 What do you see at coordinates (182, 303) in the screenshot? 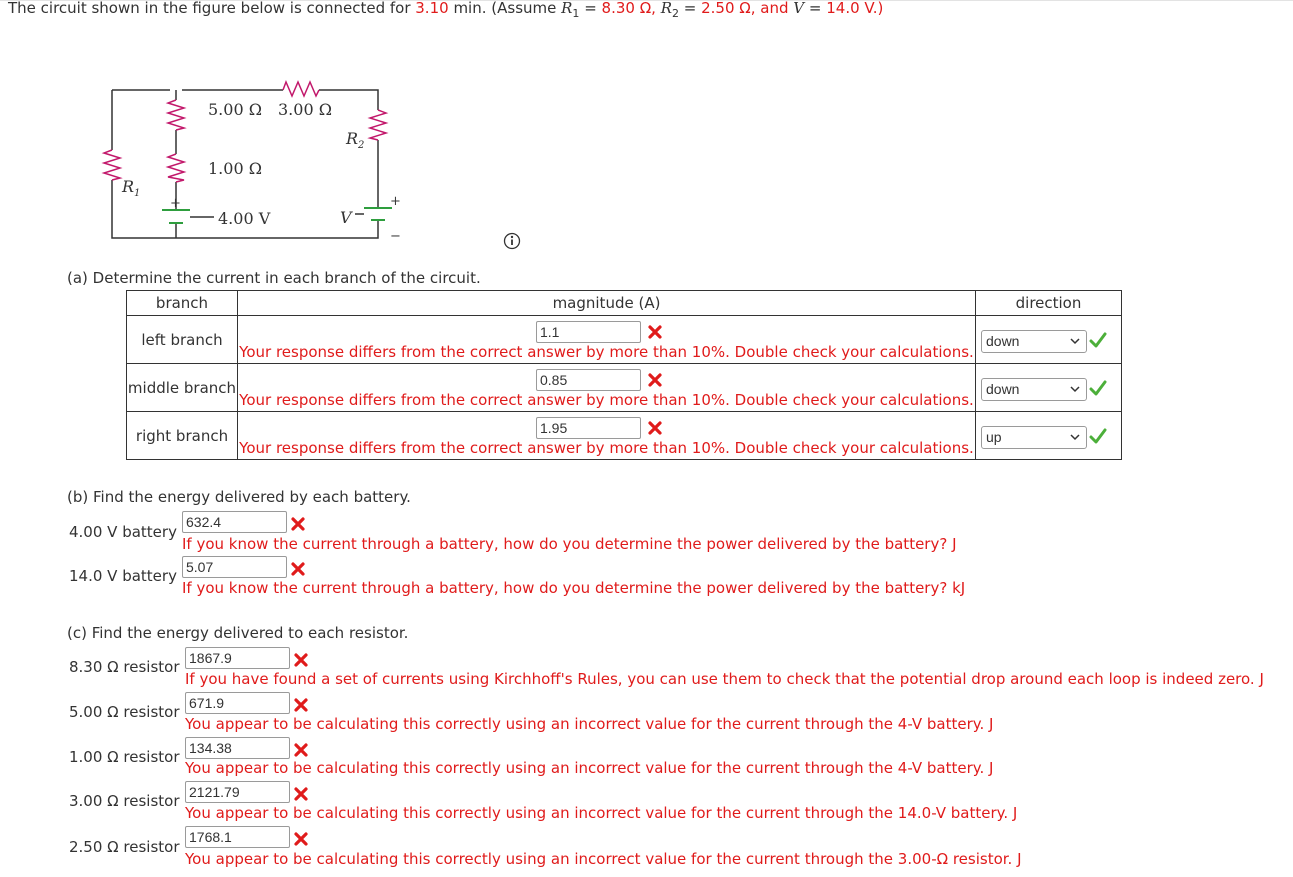
I see `header-branch: branch` at bounding box center [182, 303].